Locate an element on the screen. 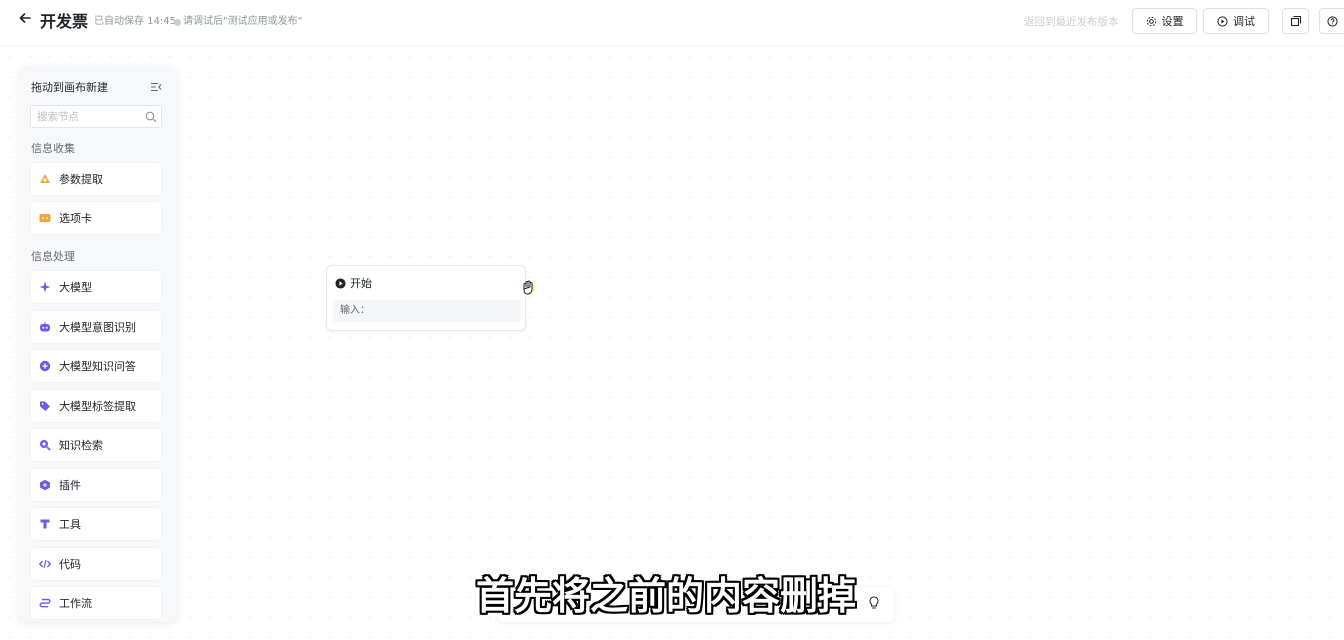  node-palette-panel: 拖动到画布新建 信息收集 参数提取 选项卡 信息处理 大模型 大模型意图识别 is located at coordinates (98, 344).